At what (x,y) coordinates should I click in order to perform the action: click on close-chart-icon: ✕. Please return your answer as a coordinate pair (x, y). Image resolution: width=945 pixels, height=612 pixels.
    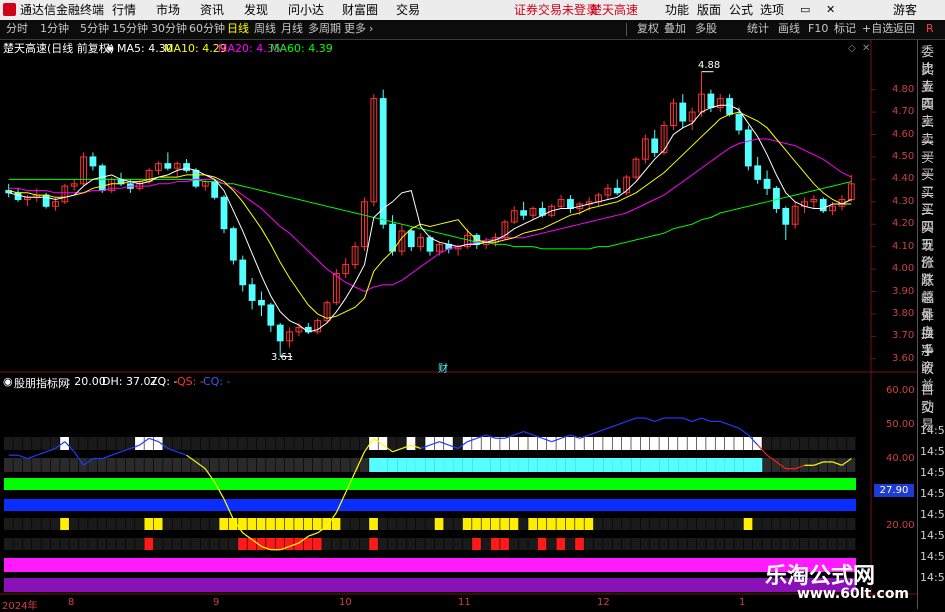
    Looking at the image, I should click on (866, 49).